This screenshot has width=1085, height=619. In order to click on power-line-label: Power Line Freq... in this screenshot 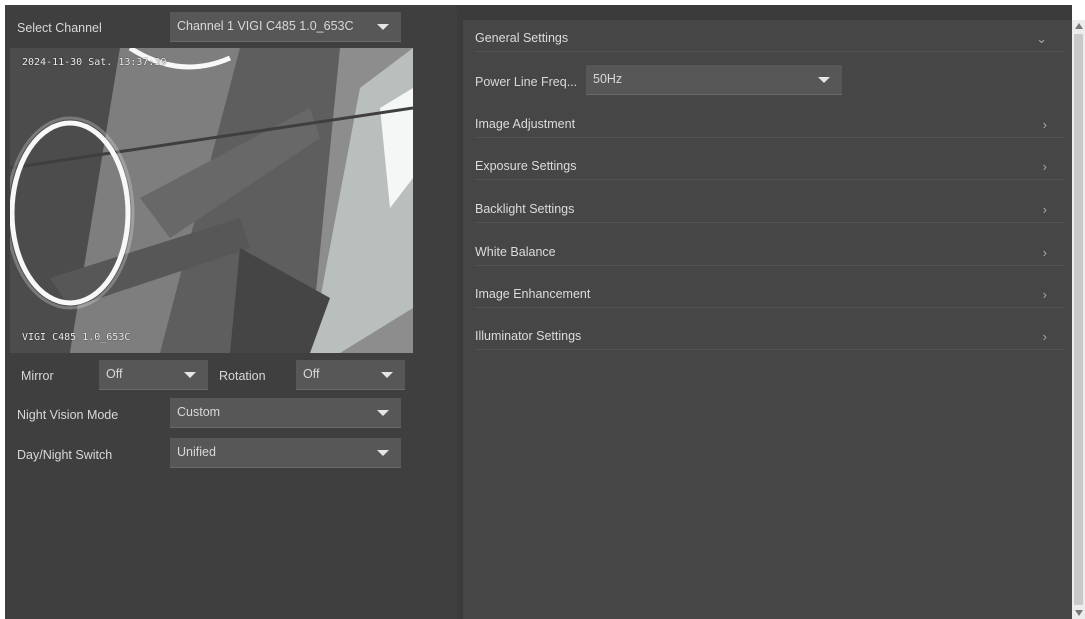, I will do `click(526, 82)`.